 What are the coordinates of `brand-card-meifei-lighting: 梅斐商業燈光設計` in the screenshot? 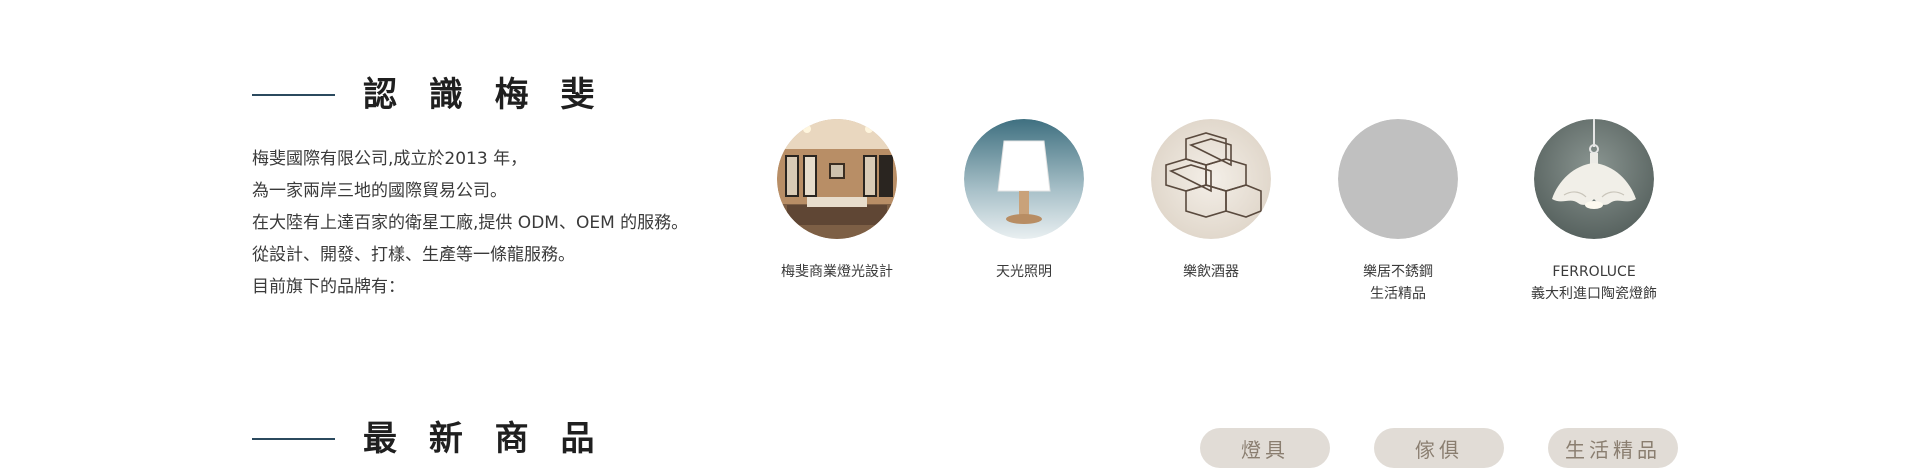 It's located at (837, 201).